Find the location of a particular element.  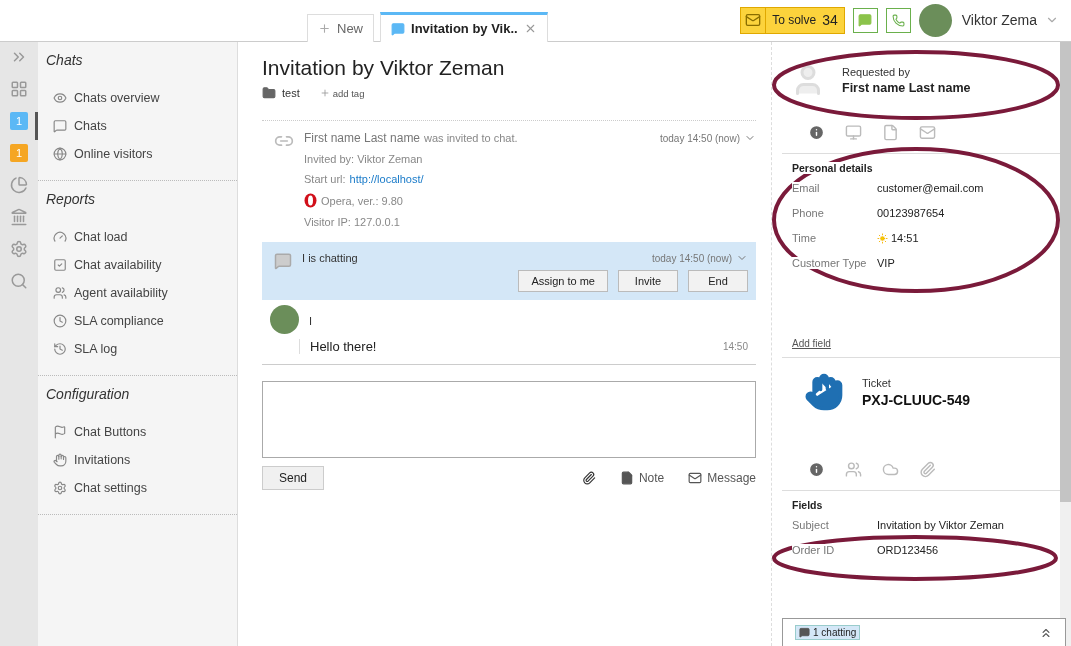

field-value: ORD123456 is located at coordinates (908, 550).